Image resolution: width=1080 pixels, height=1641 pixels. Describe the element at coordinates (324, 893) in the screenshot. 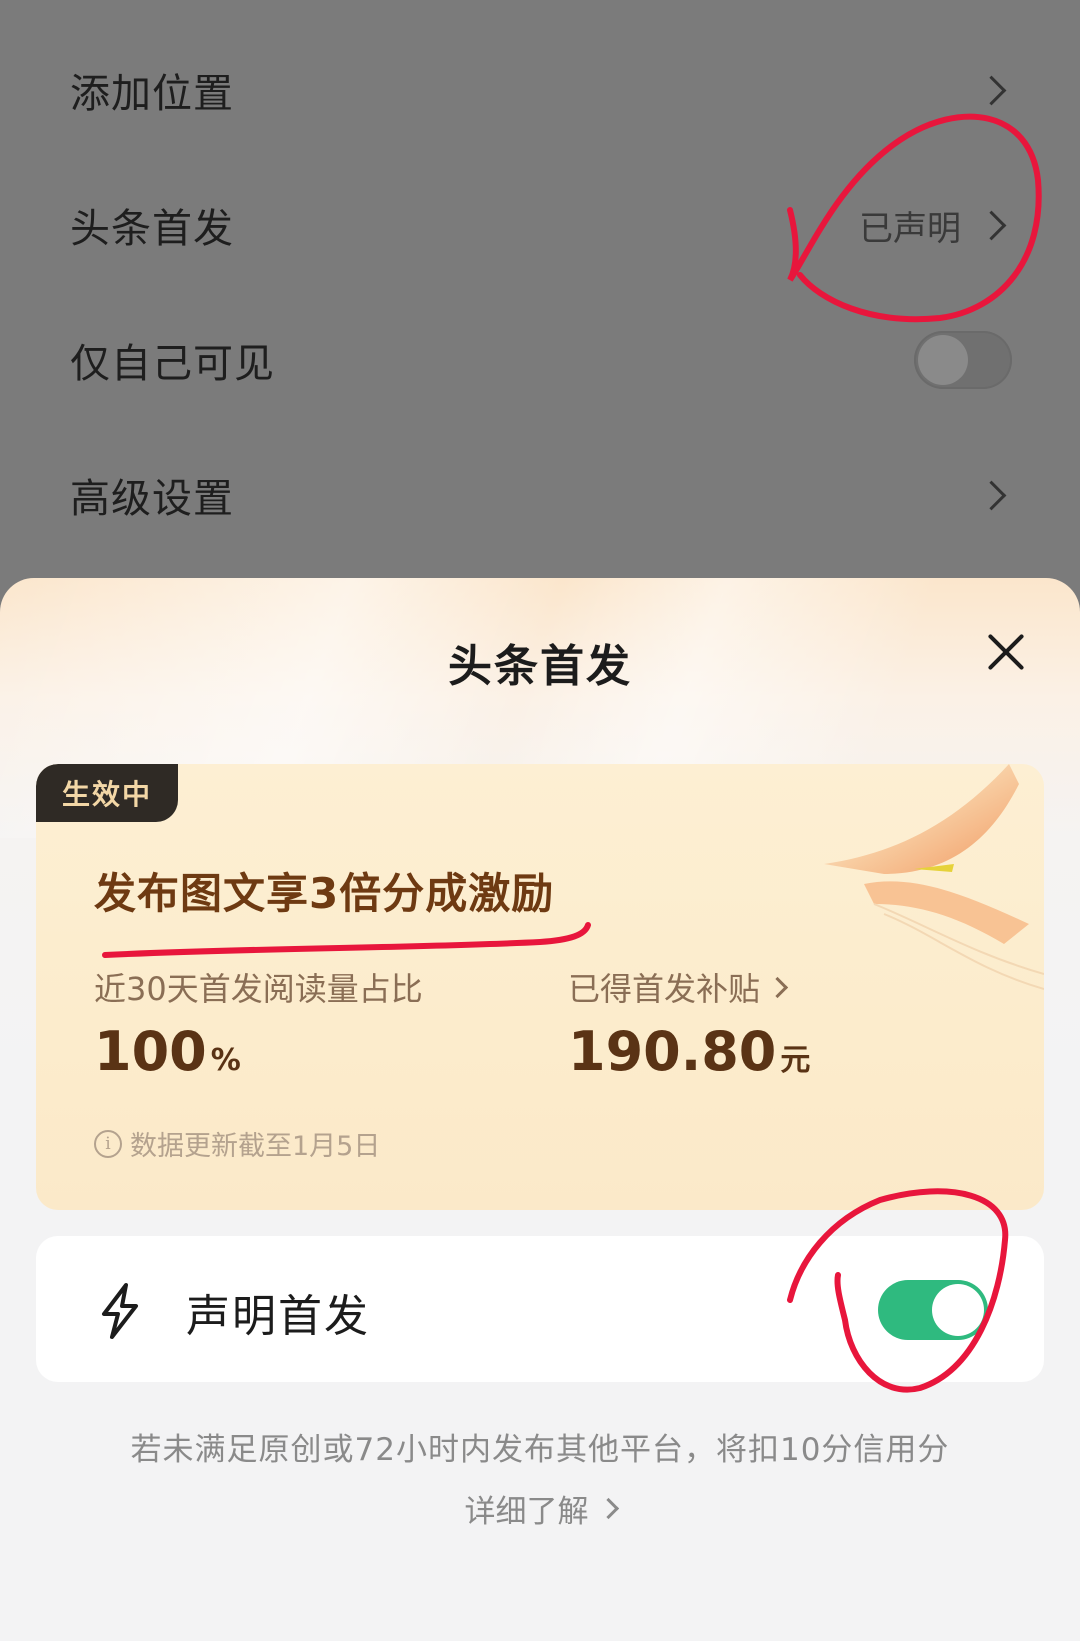

I see `incentive-headline: 发布图文享3倍分成激励` at that location.